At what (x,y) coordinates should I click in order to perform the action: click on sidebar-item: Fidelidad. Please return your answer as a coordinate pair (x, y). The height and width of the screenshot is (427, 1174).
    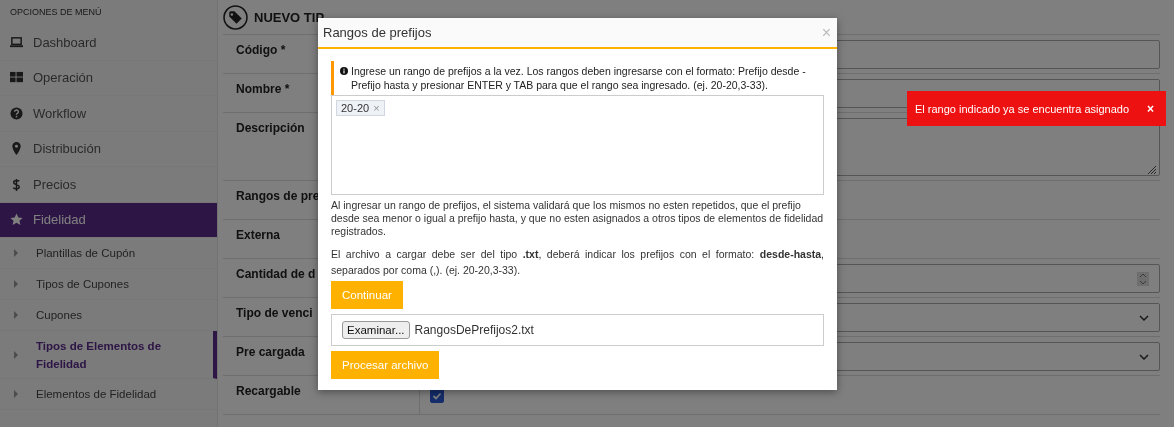
    Looking at the image, I should click on (108, 220).